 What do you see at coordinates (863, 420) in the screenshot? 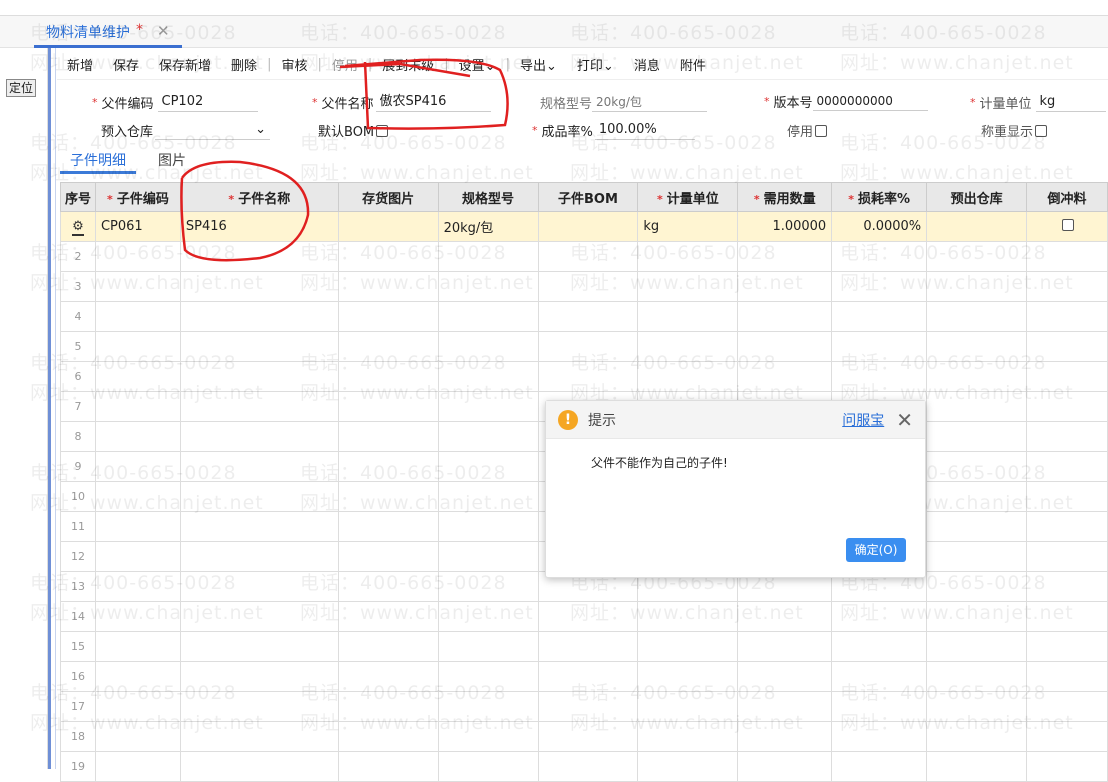
I see `help-link: 问服宝` at bounding box center [863, 420].